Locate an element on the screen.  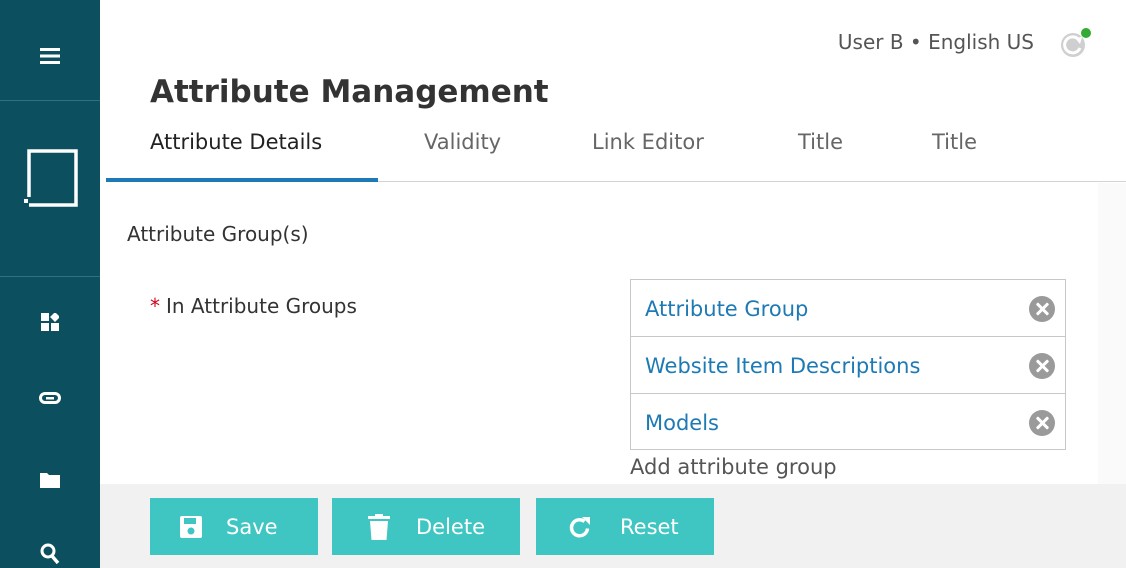
tab-attribute-details: Attribute Details is located at coordinates (236, 142).